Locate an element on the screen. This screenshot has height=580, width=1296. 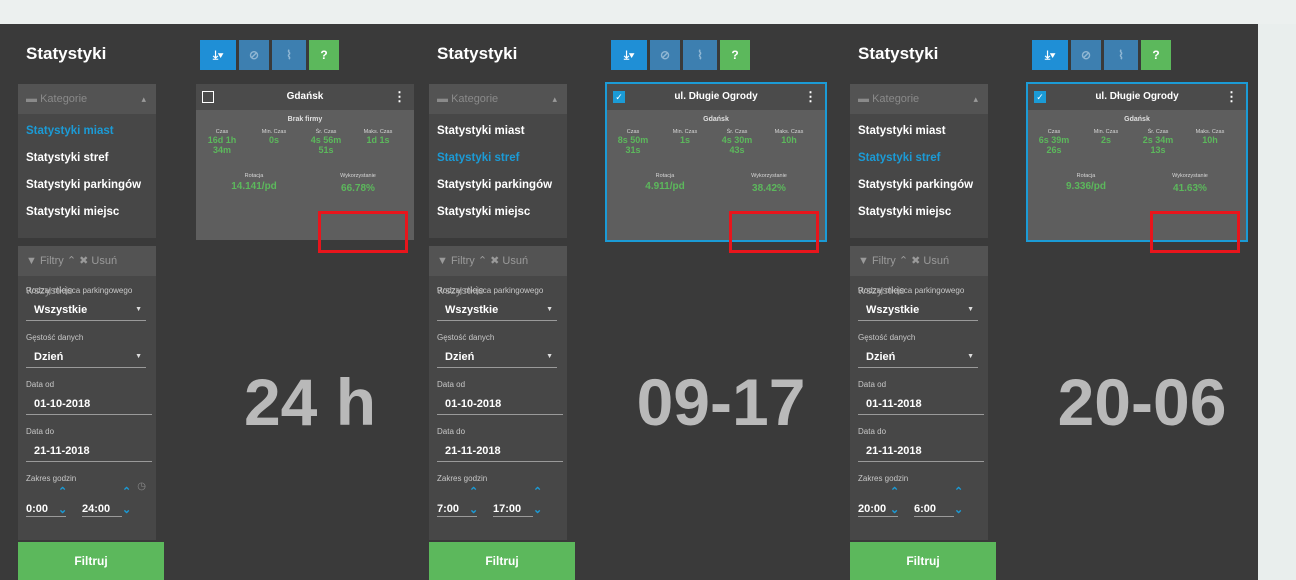
download-icon: ⤓▾ is located at coordinates (629, 55).